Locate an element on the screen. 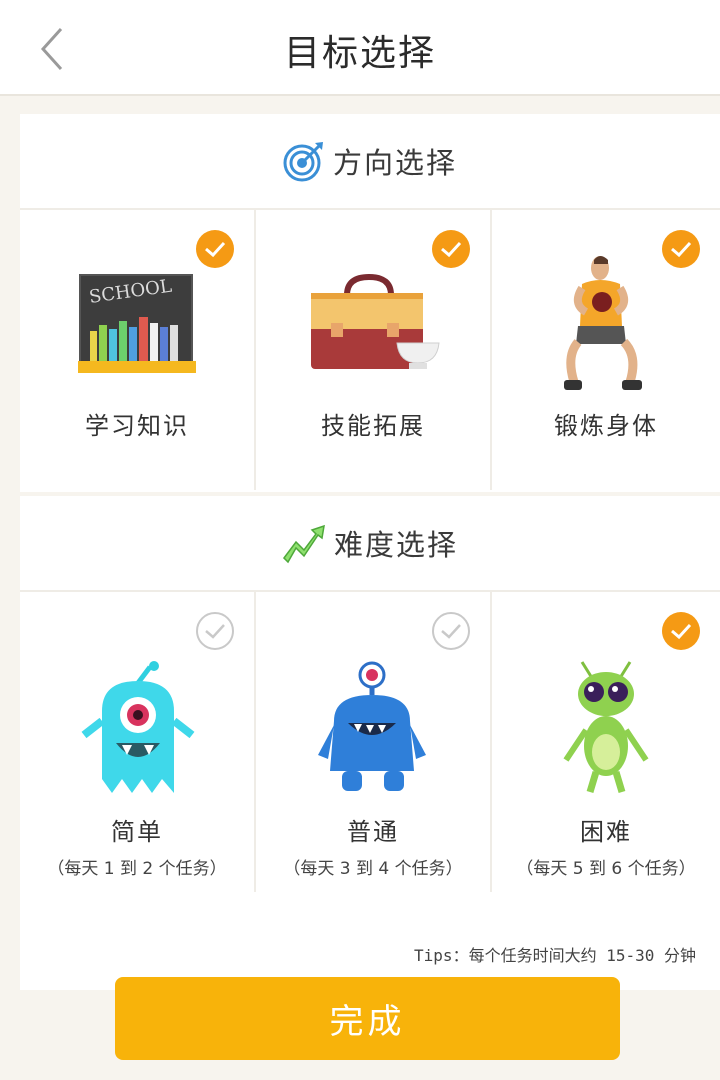 This screenshot has width=720, height=1080. tips-text: Tips：每个任务时间大约 15-30 分钟 is located at coordinates (555, 955).